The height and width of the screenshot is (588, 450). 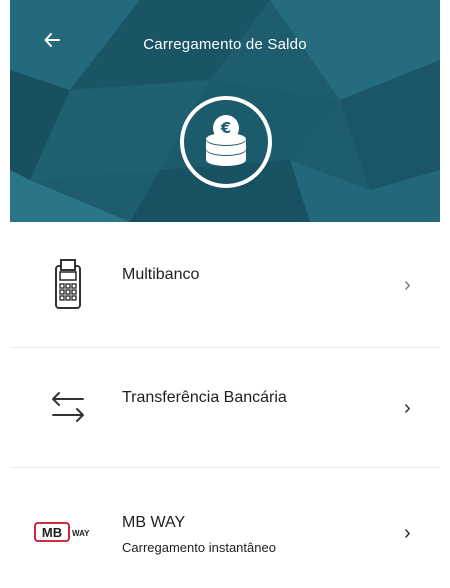 What do you see at coordinates (68, 407) in the screenshot?
I see `transfer-arrows-icon` at bounding box center [68, 407].